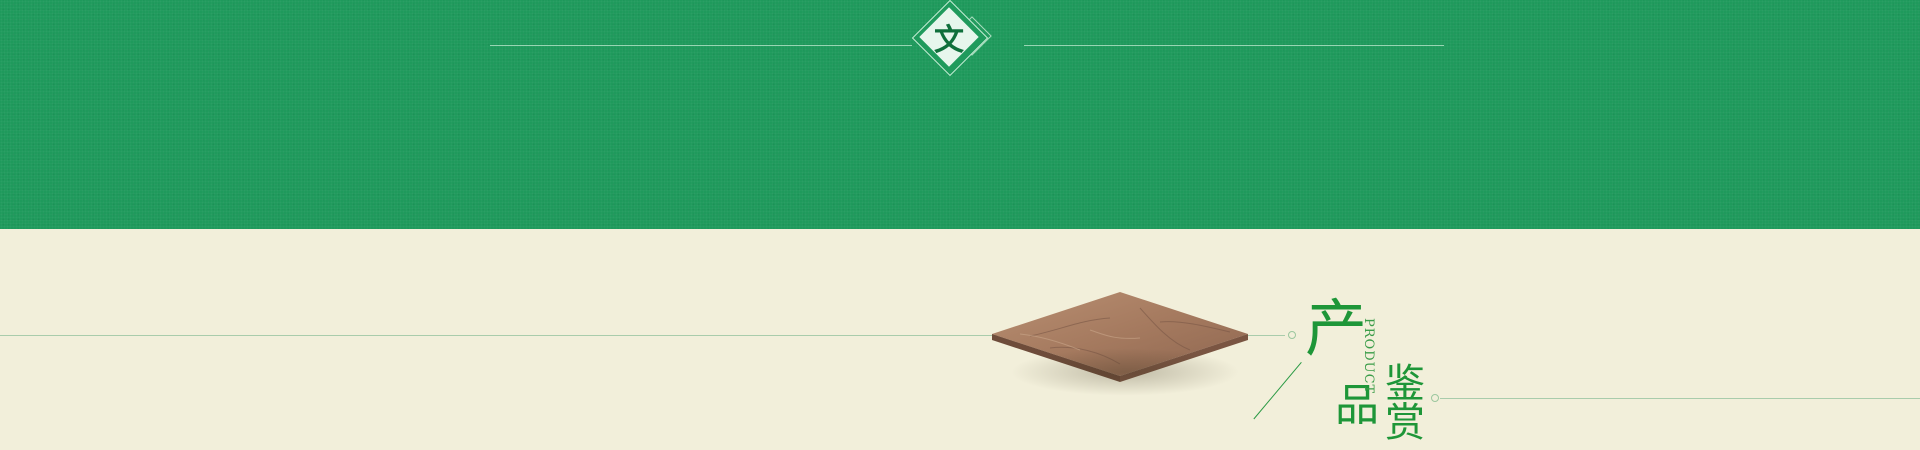 The width and height of the screenshot is (1920, 450). I want to click on title-slash, so click(1277, 391).